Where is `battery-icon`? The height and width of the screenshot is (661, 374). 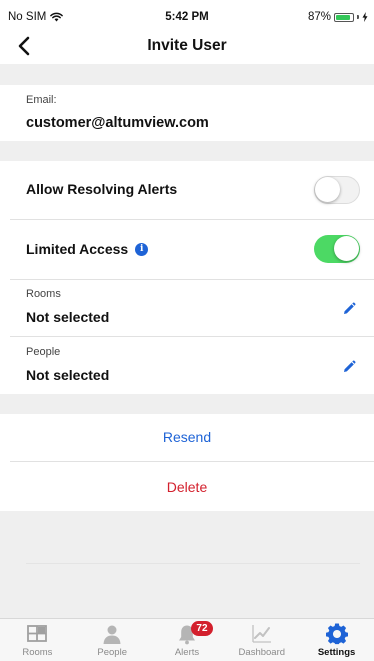
battery-icon is located at coordinates (344, 17).